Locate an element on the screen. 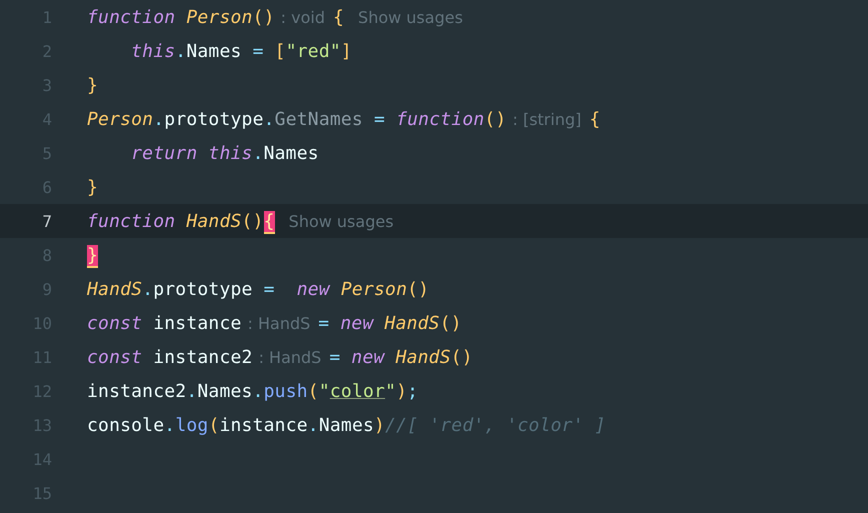 The image size is (868, 513). code-text: const instance is located at coordinates (164, 323).